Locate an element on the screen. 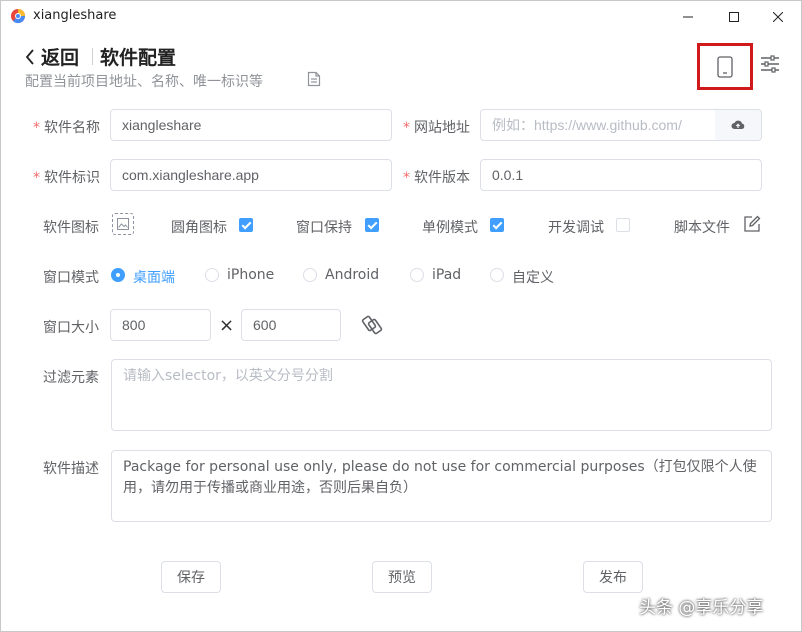 This screenshot has width=802, height=632. upload-cloud-icon is located at coordinates (738, 124).